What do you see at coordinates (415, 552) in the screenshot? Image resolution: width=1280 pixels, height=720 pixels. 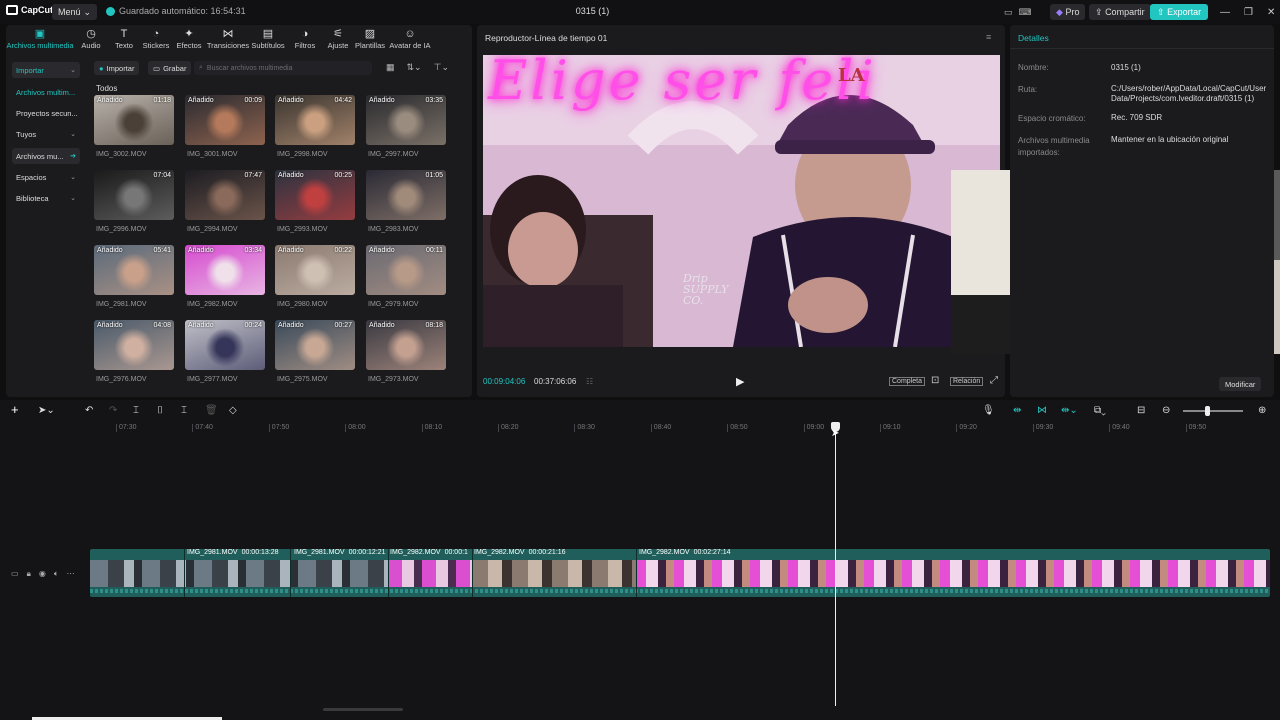 I see `clip-name: IMG_2982.MOV` at bounding box center [415, 552].